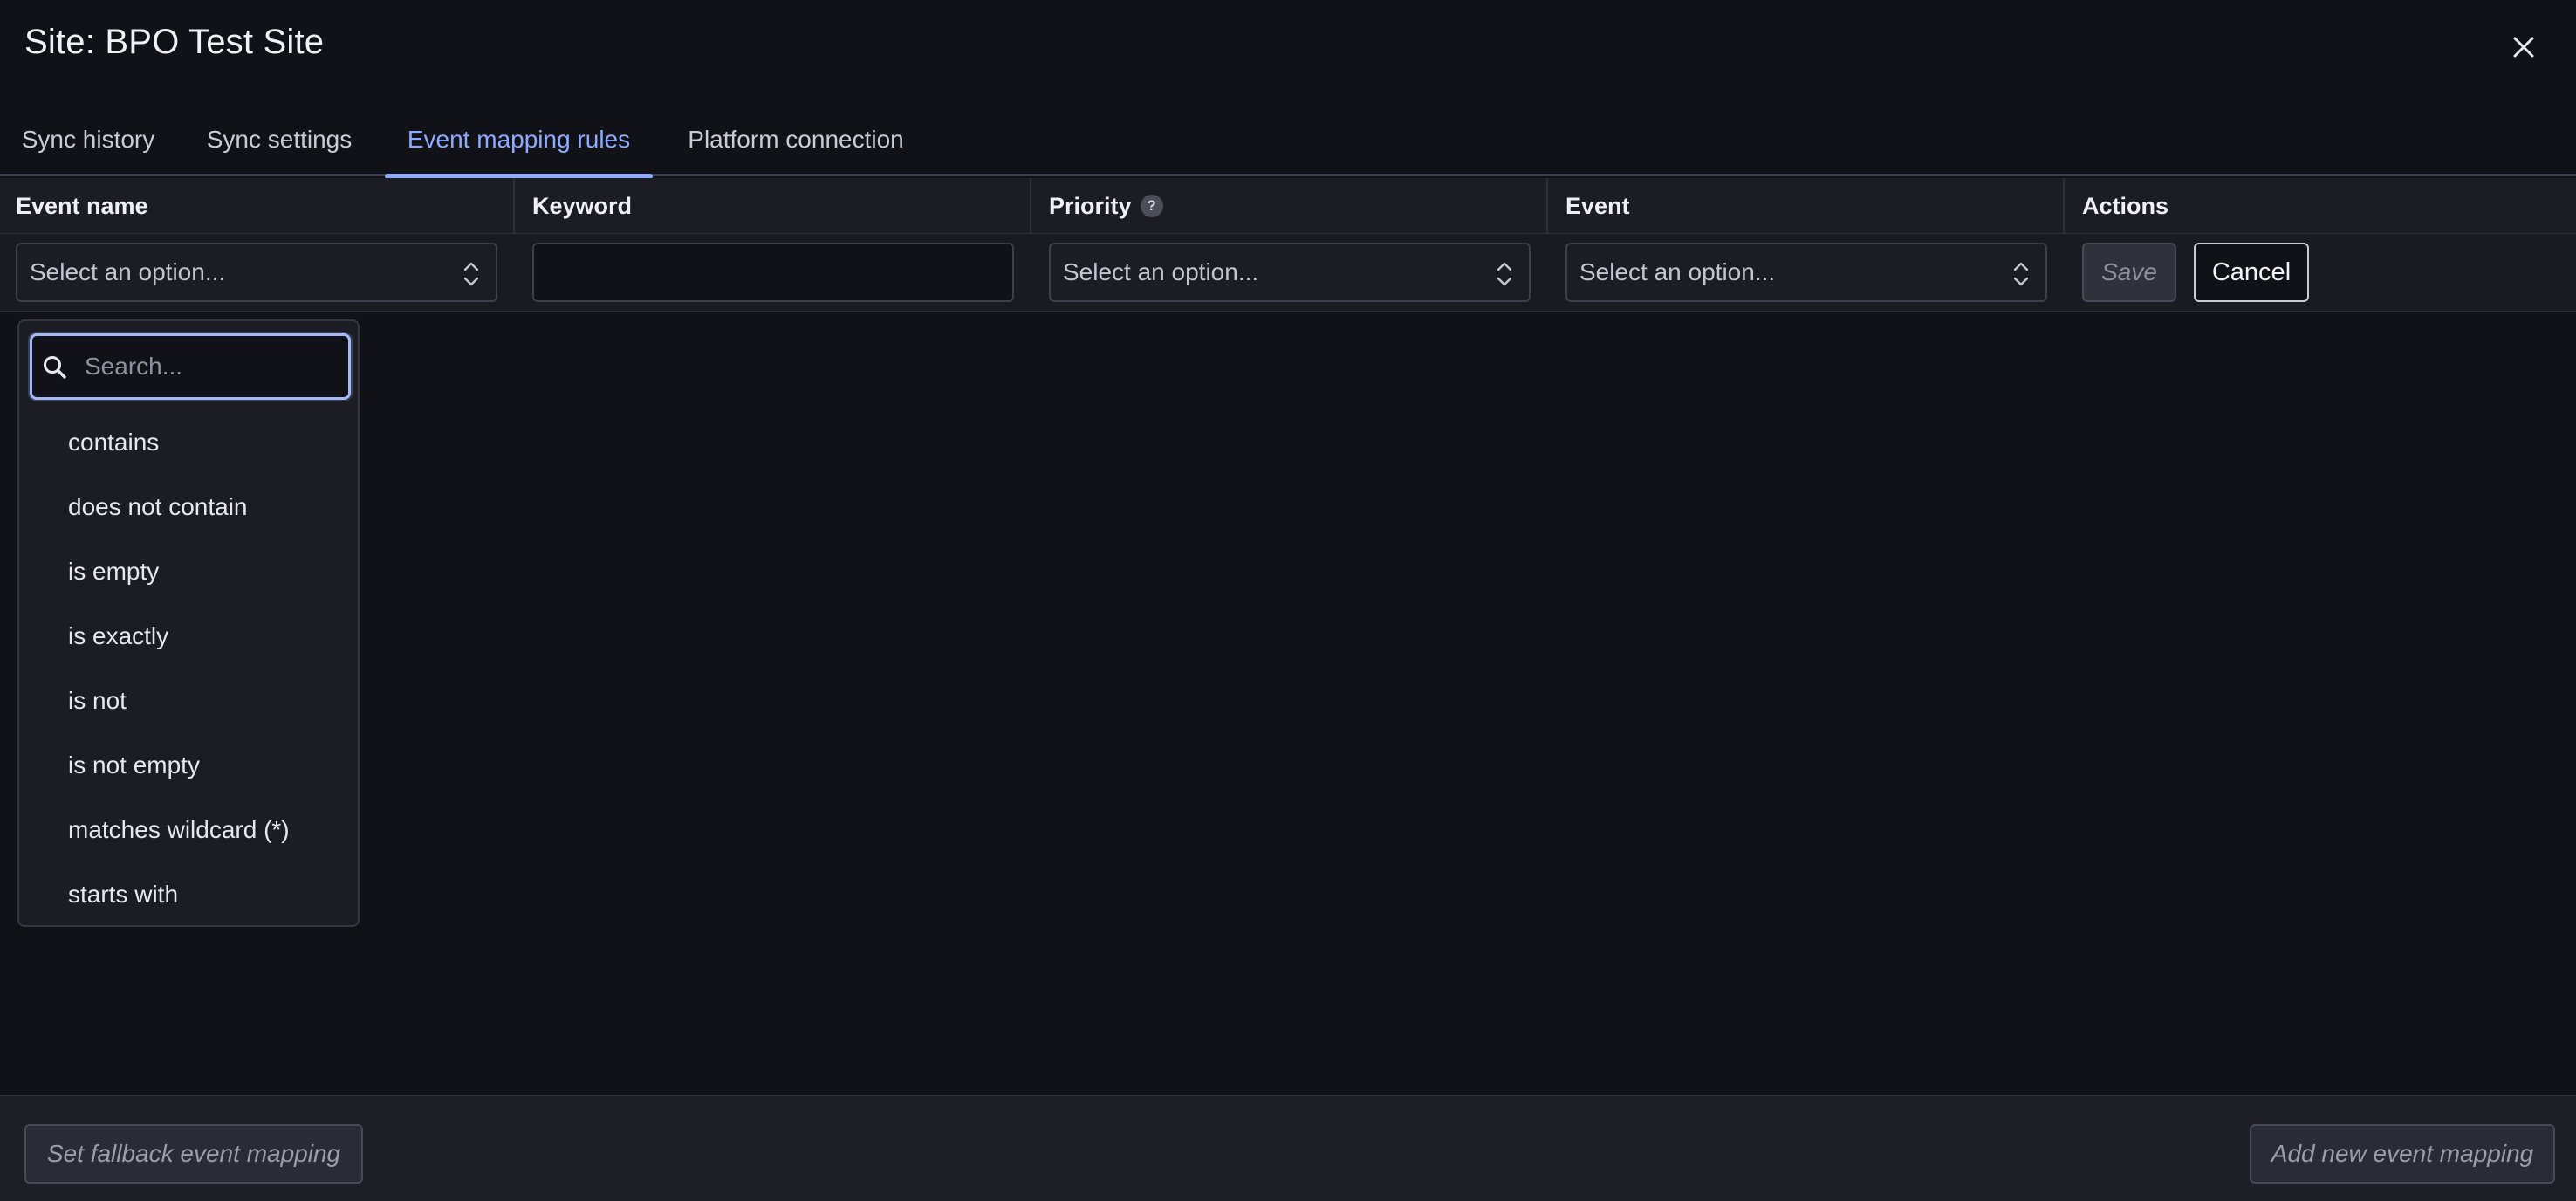 This screenshot has height=1201, width=2576. What do you see at coordinates (188, 765) in the screenshot?
I see `dropdown-option: is not empty` at bounding box center [188, 765].